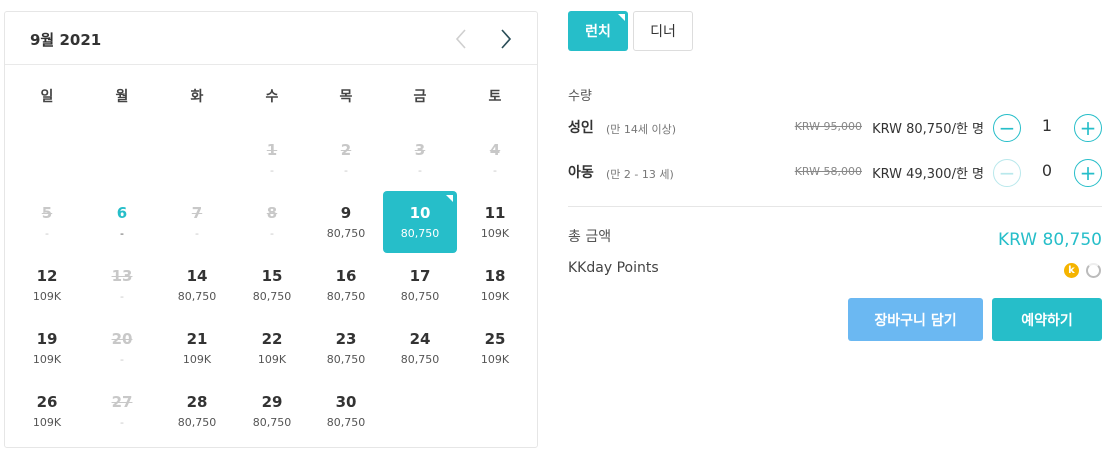 Image resolution: width=1109 pixels, height=457 pixels. I want to click on minus-icon: −, so click(1007, 128).